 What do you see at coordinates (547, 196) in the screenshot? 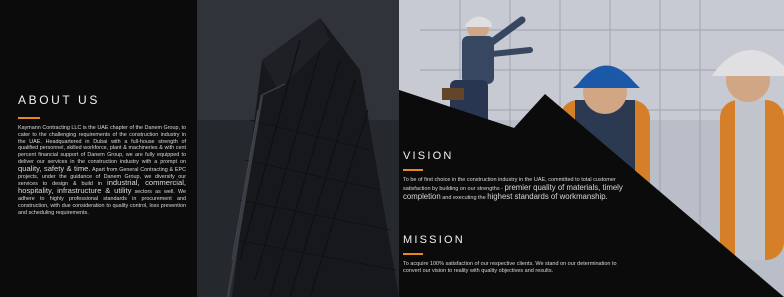
I see `vision-emphasis-2: highest standards of workmanship.` at bounding box center [547, 196].